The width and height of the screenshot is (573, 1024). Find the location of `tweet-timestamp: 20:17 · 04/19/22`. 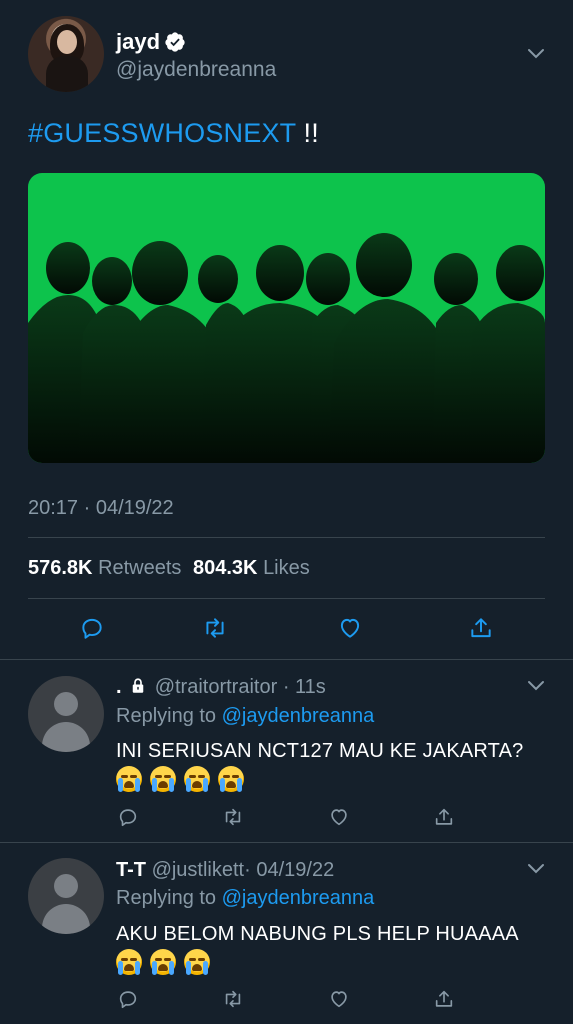

tweet-timestamp: 20:17 · 04/19/22 is located at coordinates (101, 508).